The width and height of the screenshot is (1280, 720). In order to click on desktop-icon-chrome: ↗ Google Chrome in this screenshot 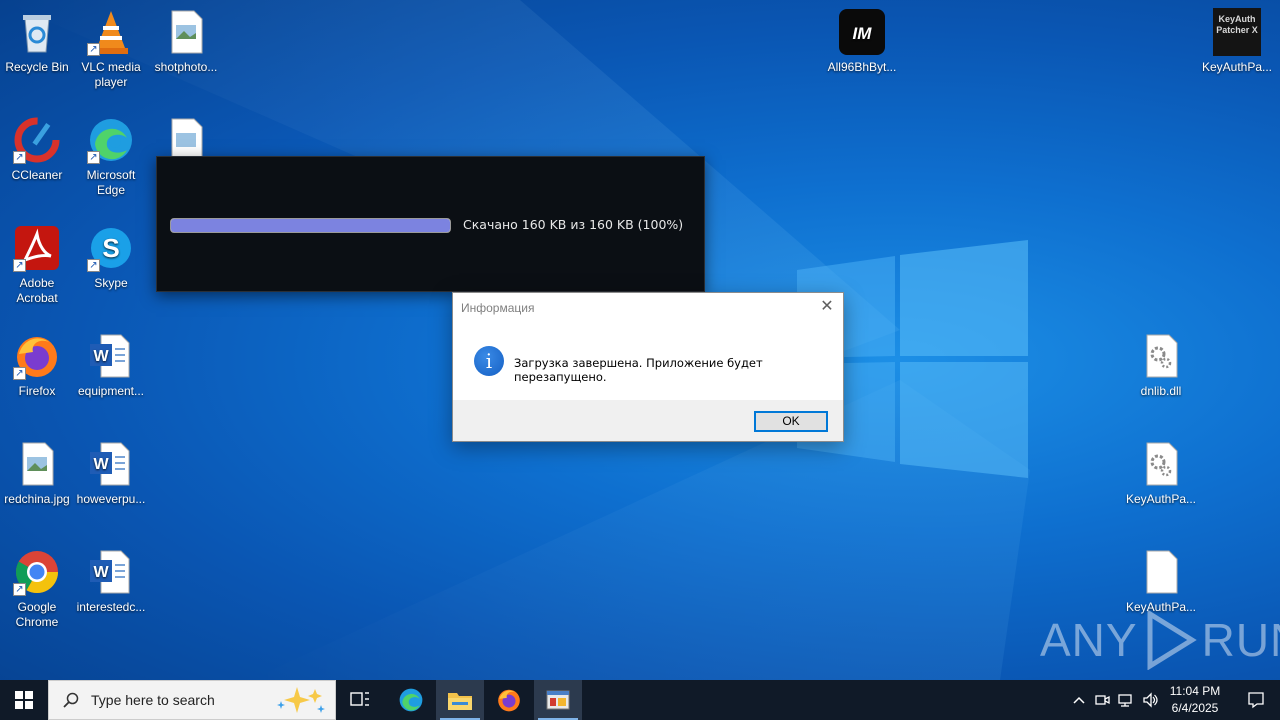, I will do `click(37, 589)`.